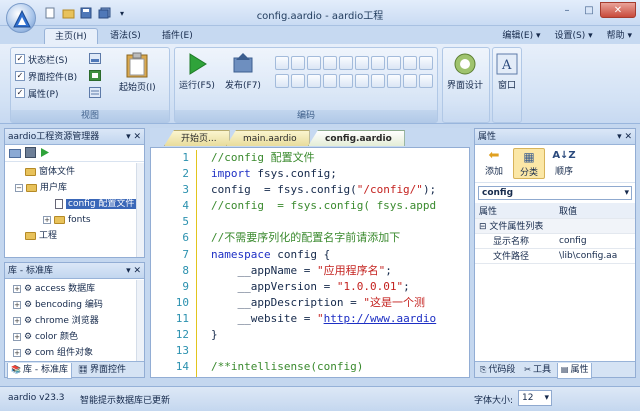 This screenshot has height=411, width=640. Describe the element at coordinates (74, 172) in the screenshot. I see `tree-item-forms: 窗体文件` at that location.